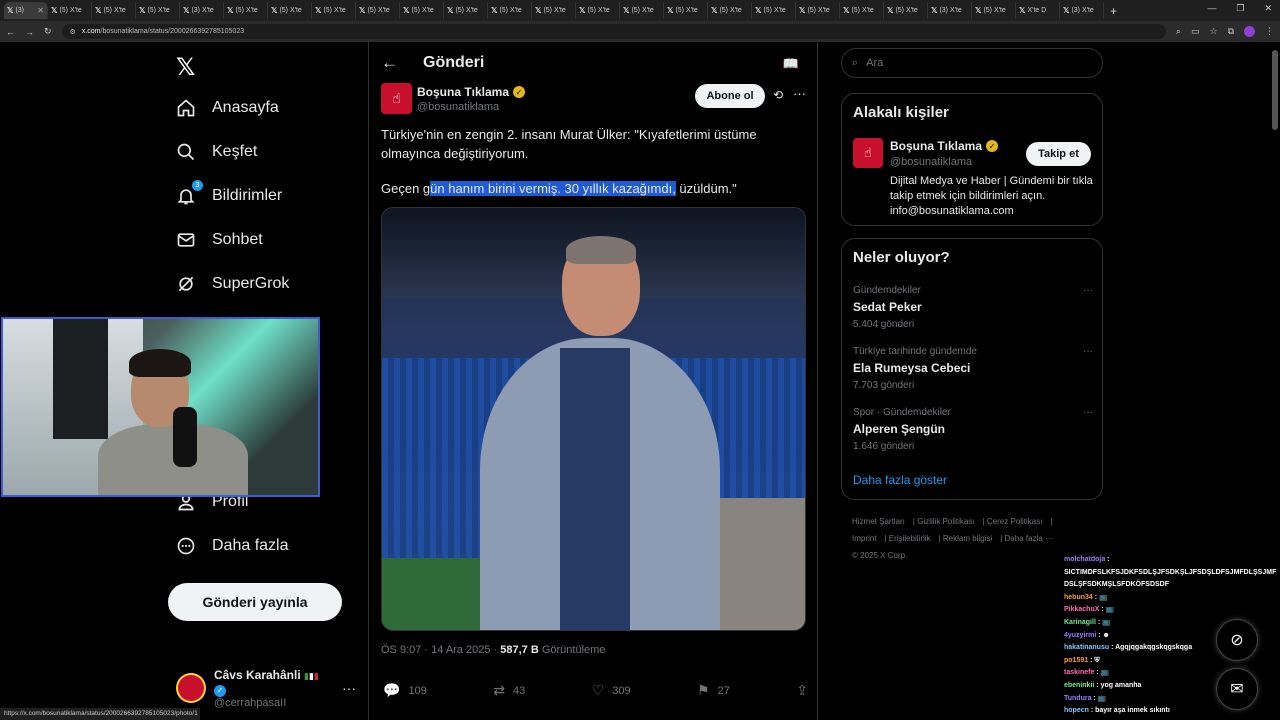  Describe the element at coordinates (255, 602) in the screenshot. I see `post-button: Gönderi yayınla` at that location.